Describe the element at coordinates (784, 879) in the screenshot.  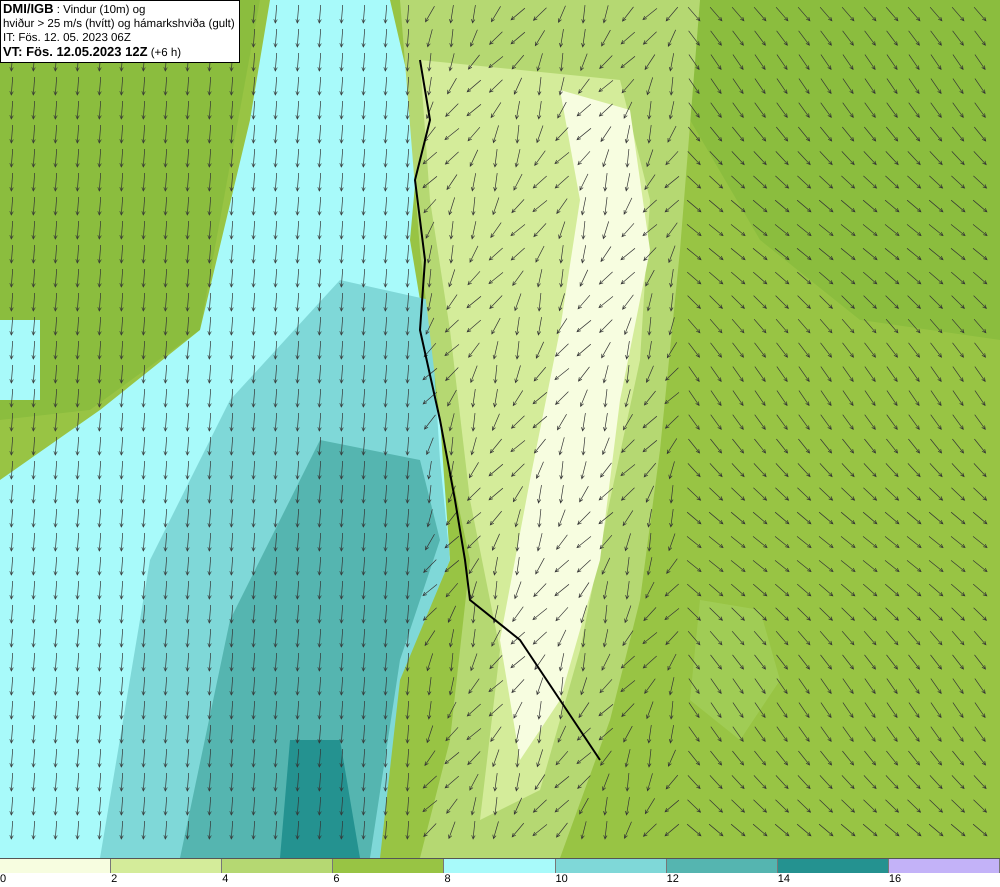
I see `legend-tick-label: 14` at that location.